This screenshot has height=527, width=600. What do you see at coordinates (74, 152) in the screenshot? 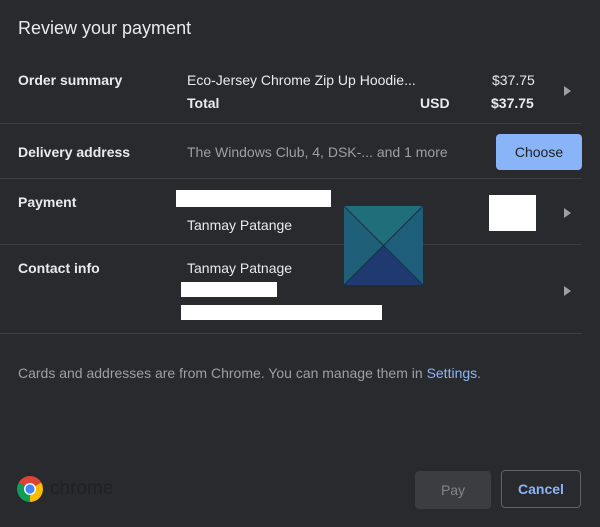
I see `delivery-address-label: Delivery address` at bounding box center [74, 152].